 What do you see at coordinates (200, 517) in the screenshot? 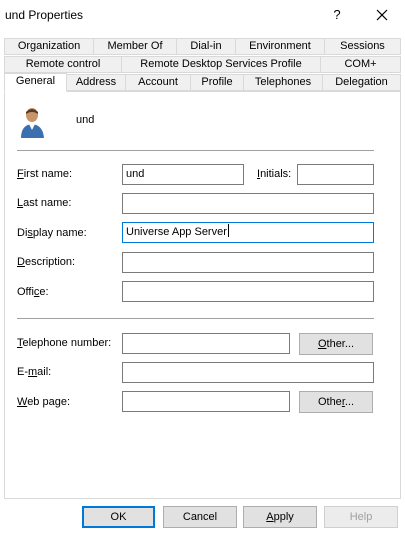
I see `cancel-button: Cancel` at bounding box center [200, 517].